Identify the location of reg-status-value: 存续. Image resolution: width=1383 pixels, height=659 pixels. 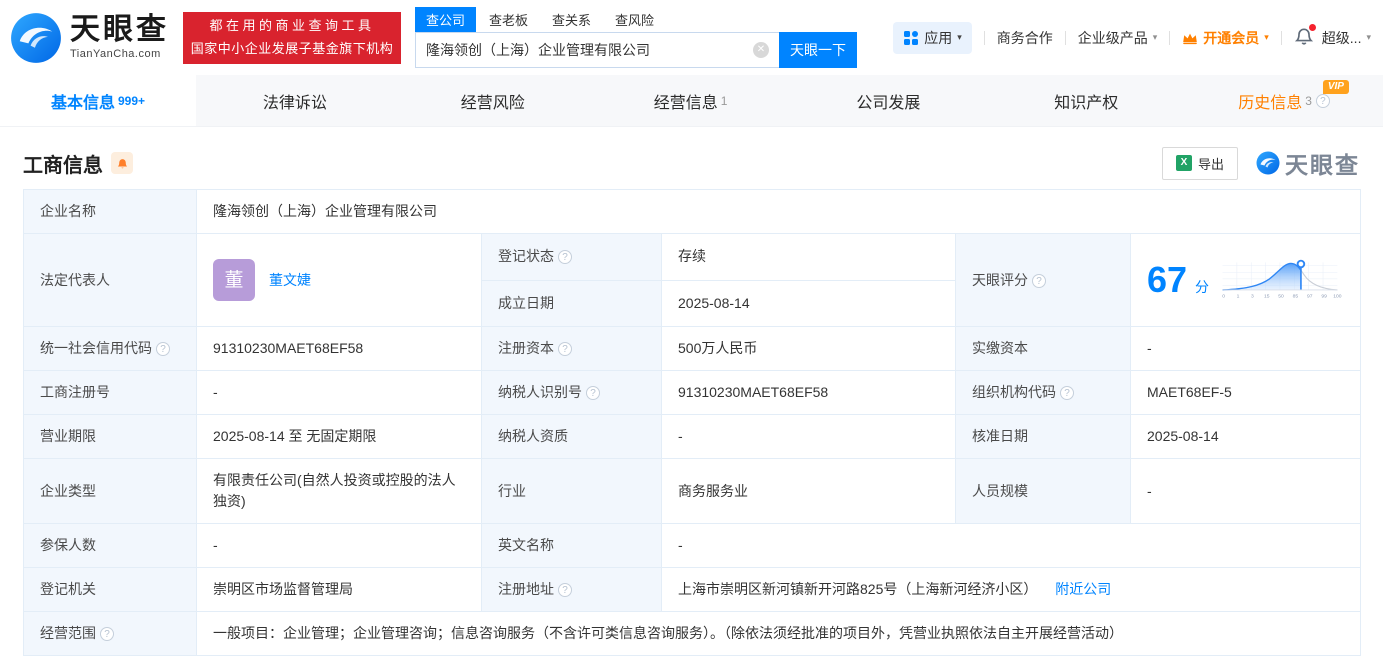
(808, 257).